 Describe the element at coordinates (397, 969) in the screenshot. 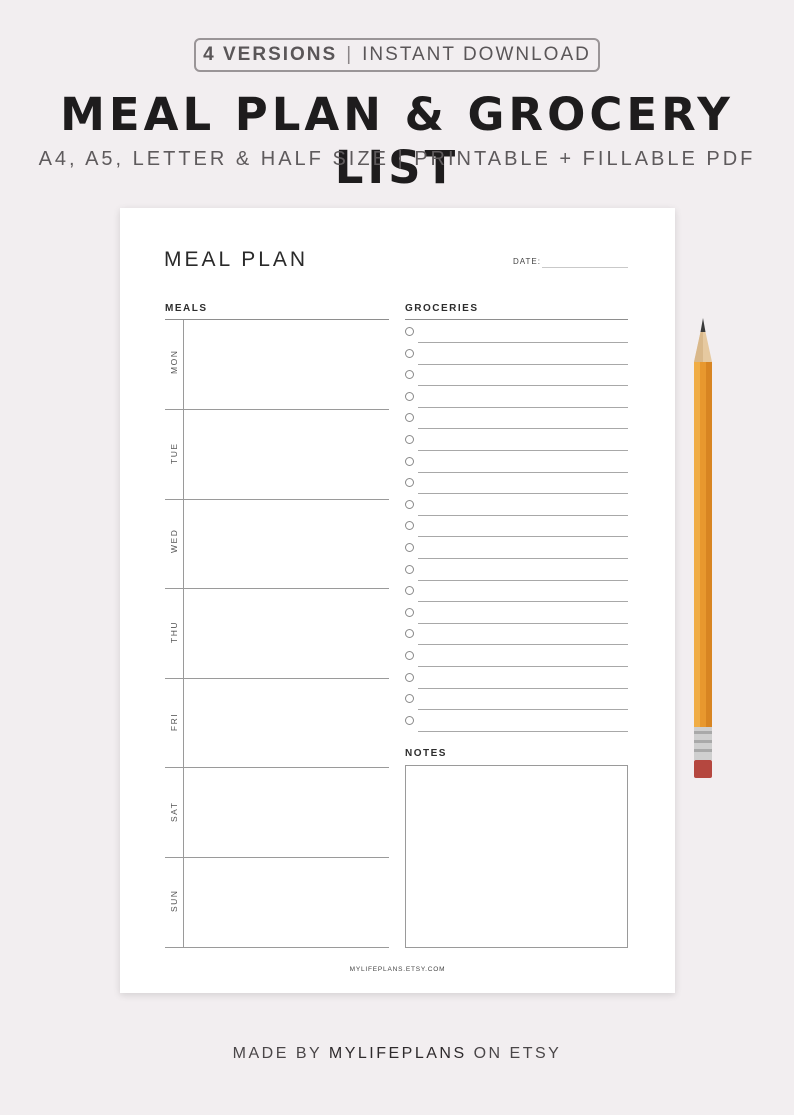

I see `sheet-footer-url: MYLIFEPLANS.ETSY.COM` at that location.